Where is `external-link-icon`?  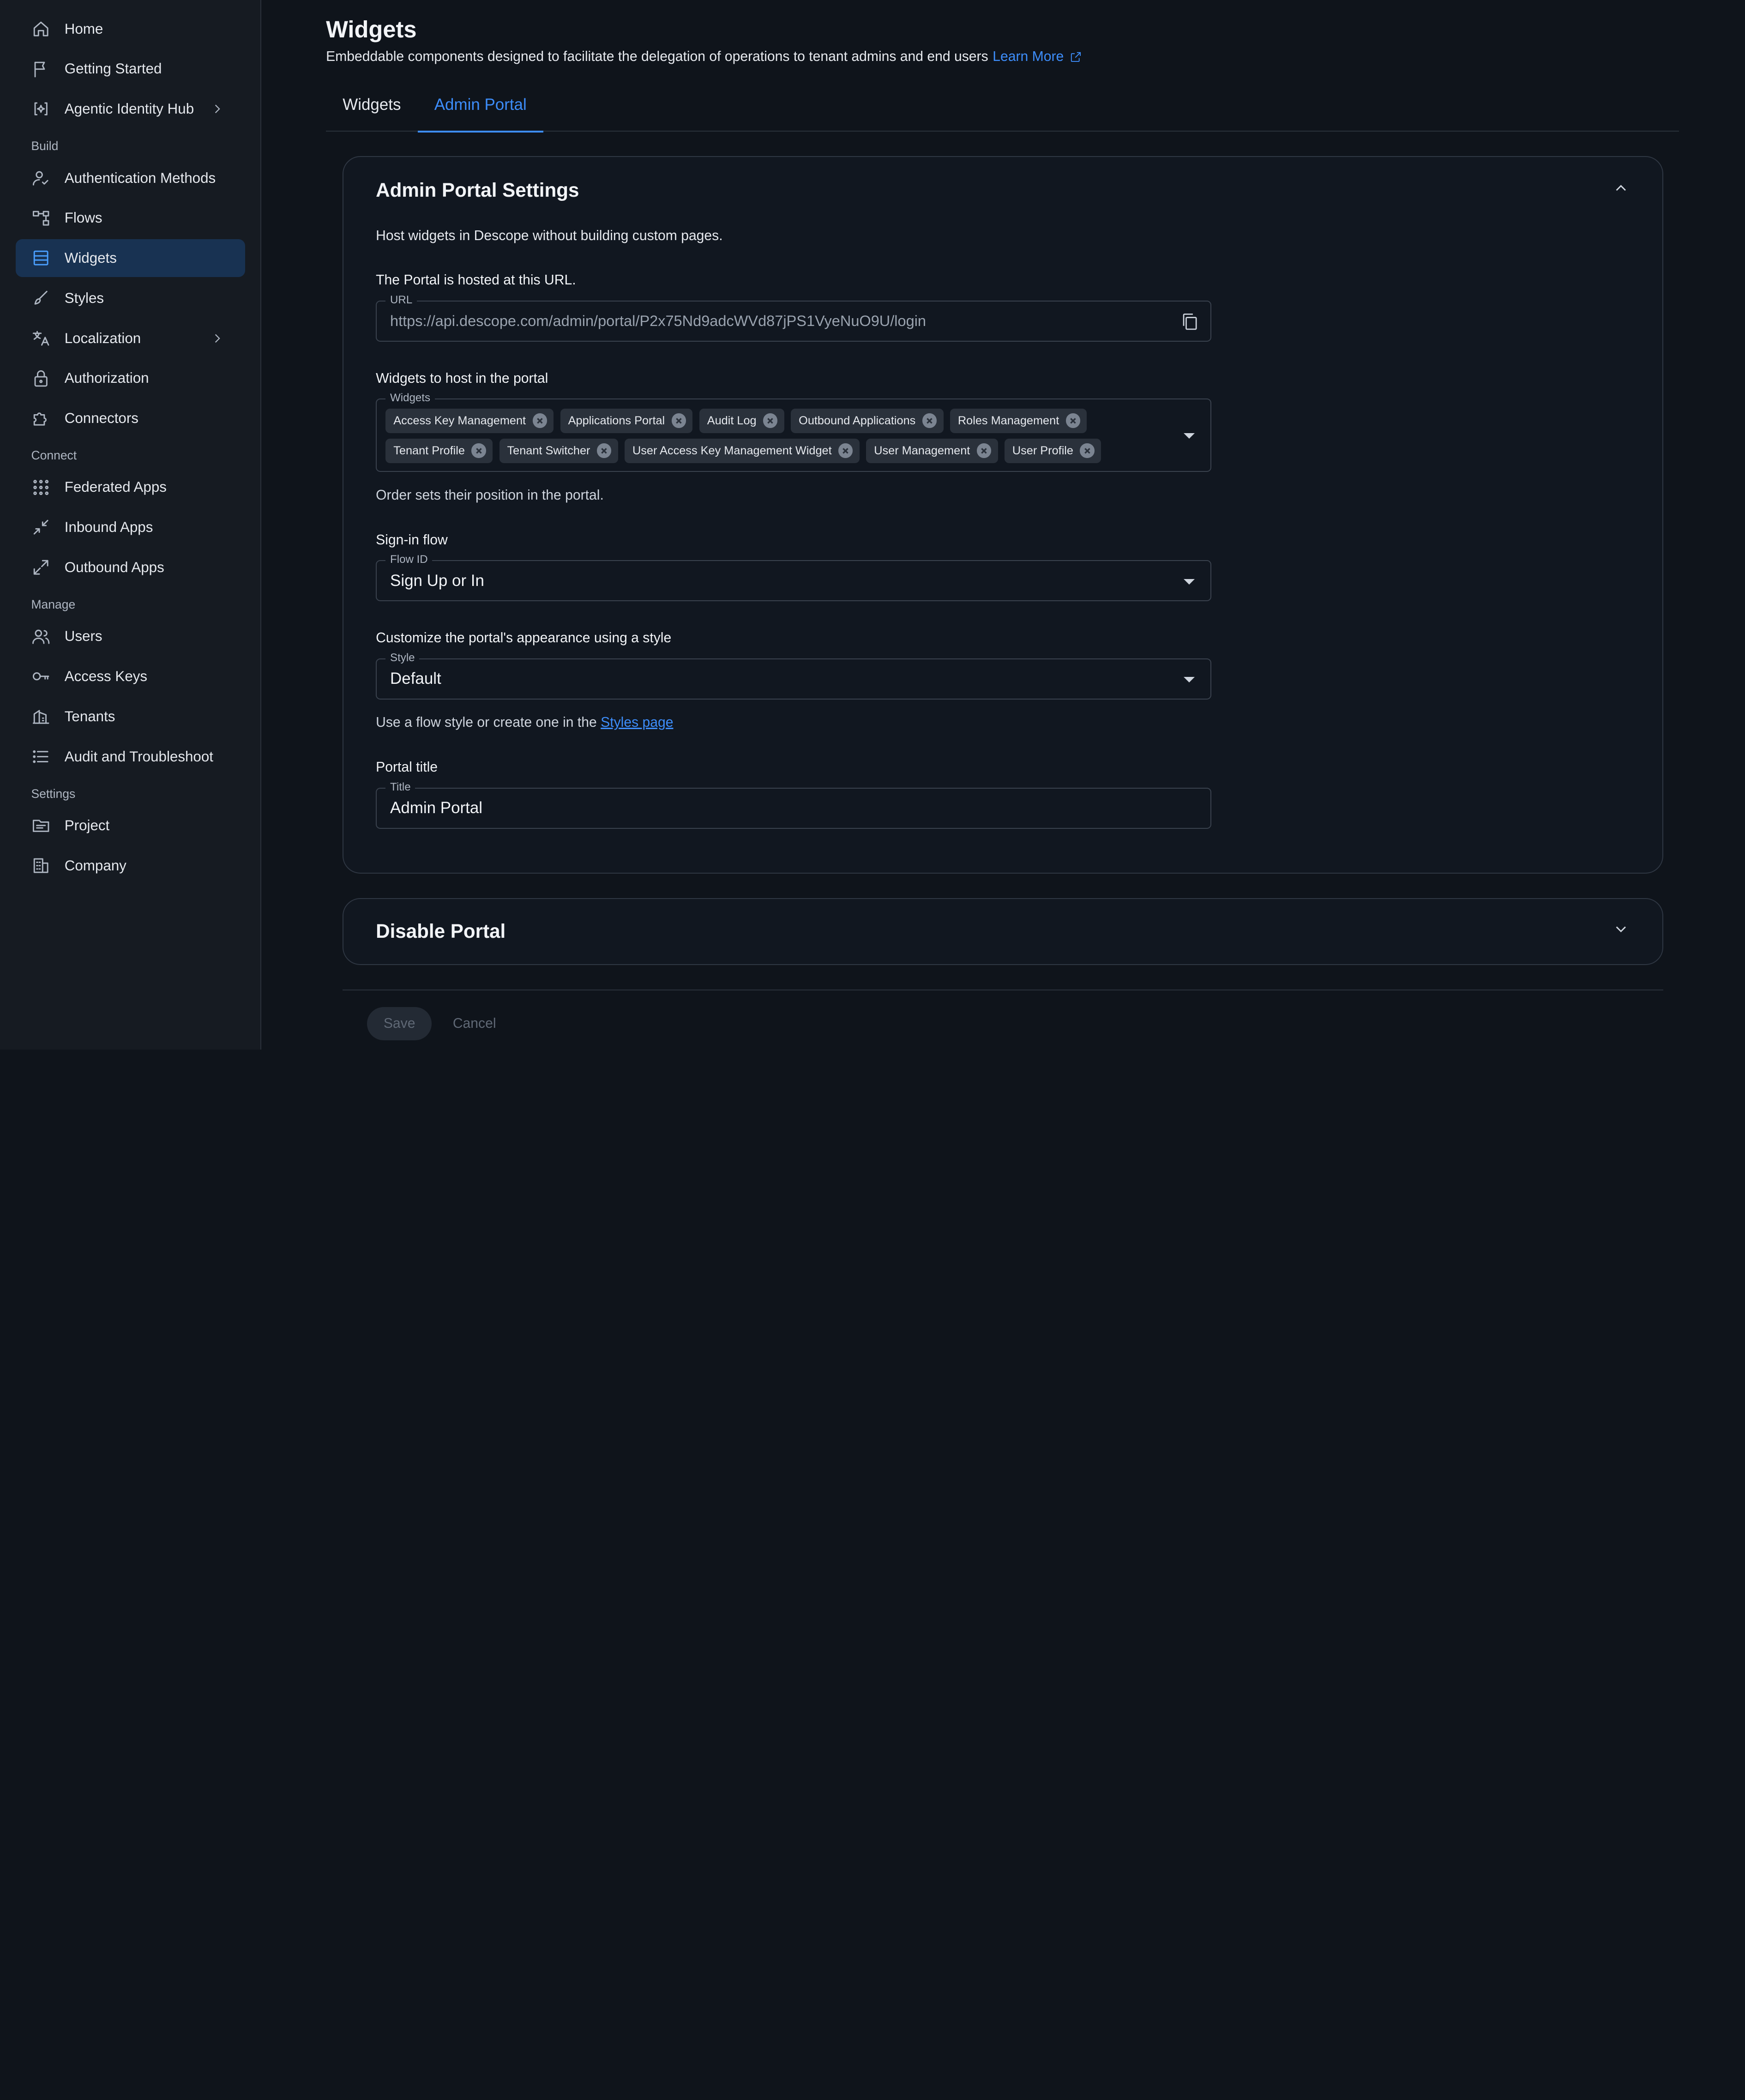 external-link-icon is located at coordinates (1076, 57).